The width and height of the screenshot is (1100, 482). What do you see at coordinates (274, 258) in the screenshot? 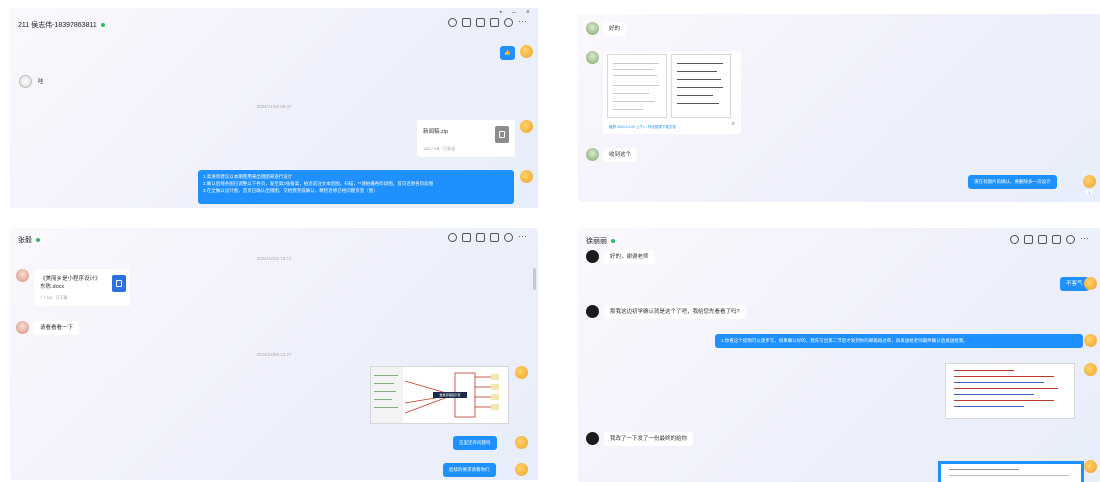
I see `timestamp: 2024/12/02 16:11` at bounding box center [274, 258].